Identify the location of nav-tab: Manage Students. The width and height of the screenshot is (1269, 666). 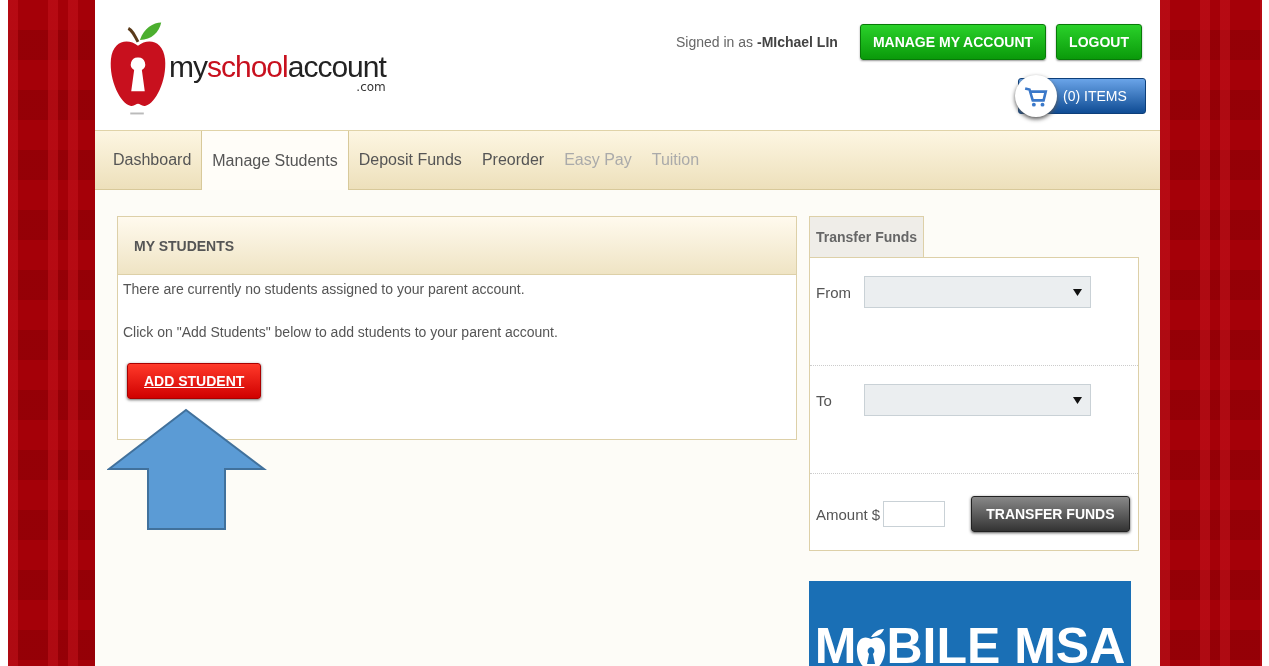
(275, 160).